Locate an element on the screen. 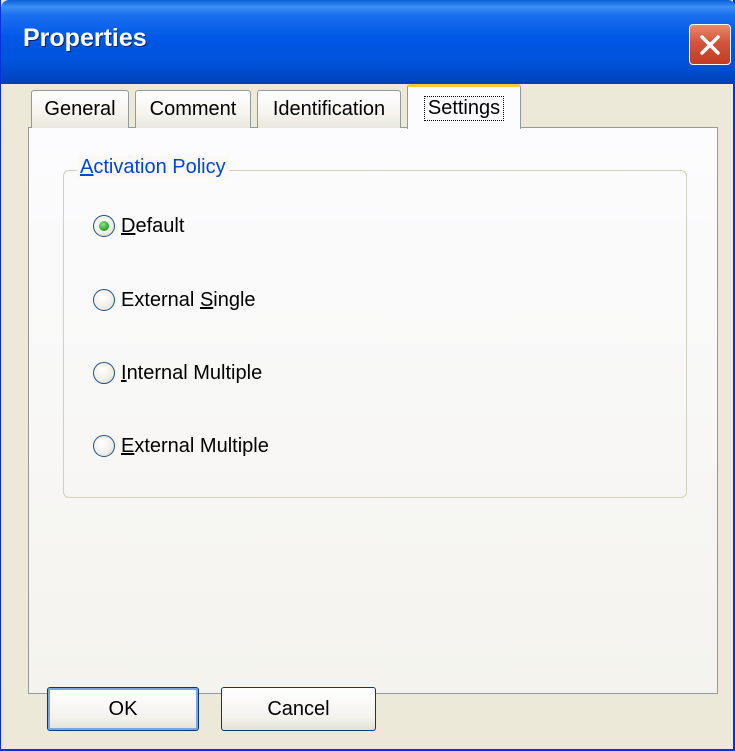  radio-label-external-multiple: External Multiple is located at coordinates (195, 445).